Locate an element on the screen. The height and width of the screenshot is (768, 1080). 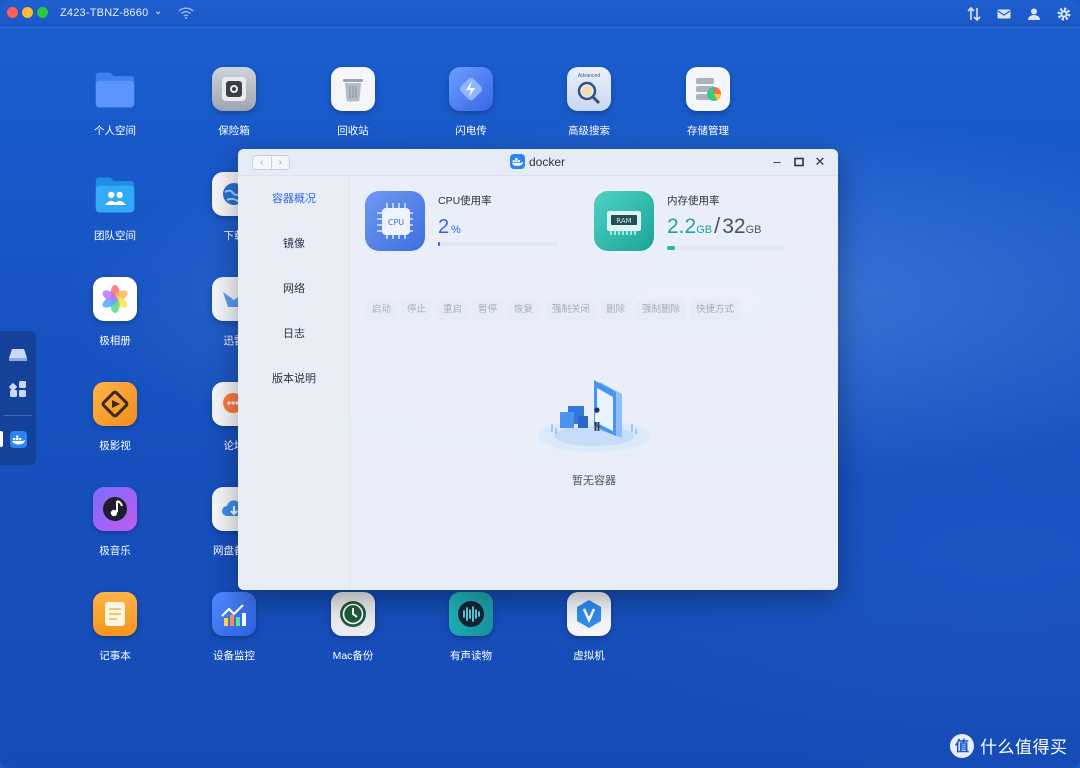
app-mac-backup: Mac备份 is located at coordinates (353, 627).